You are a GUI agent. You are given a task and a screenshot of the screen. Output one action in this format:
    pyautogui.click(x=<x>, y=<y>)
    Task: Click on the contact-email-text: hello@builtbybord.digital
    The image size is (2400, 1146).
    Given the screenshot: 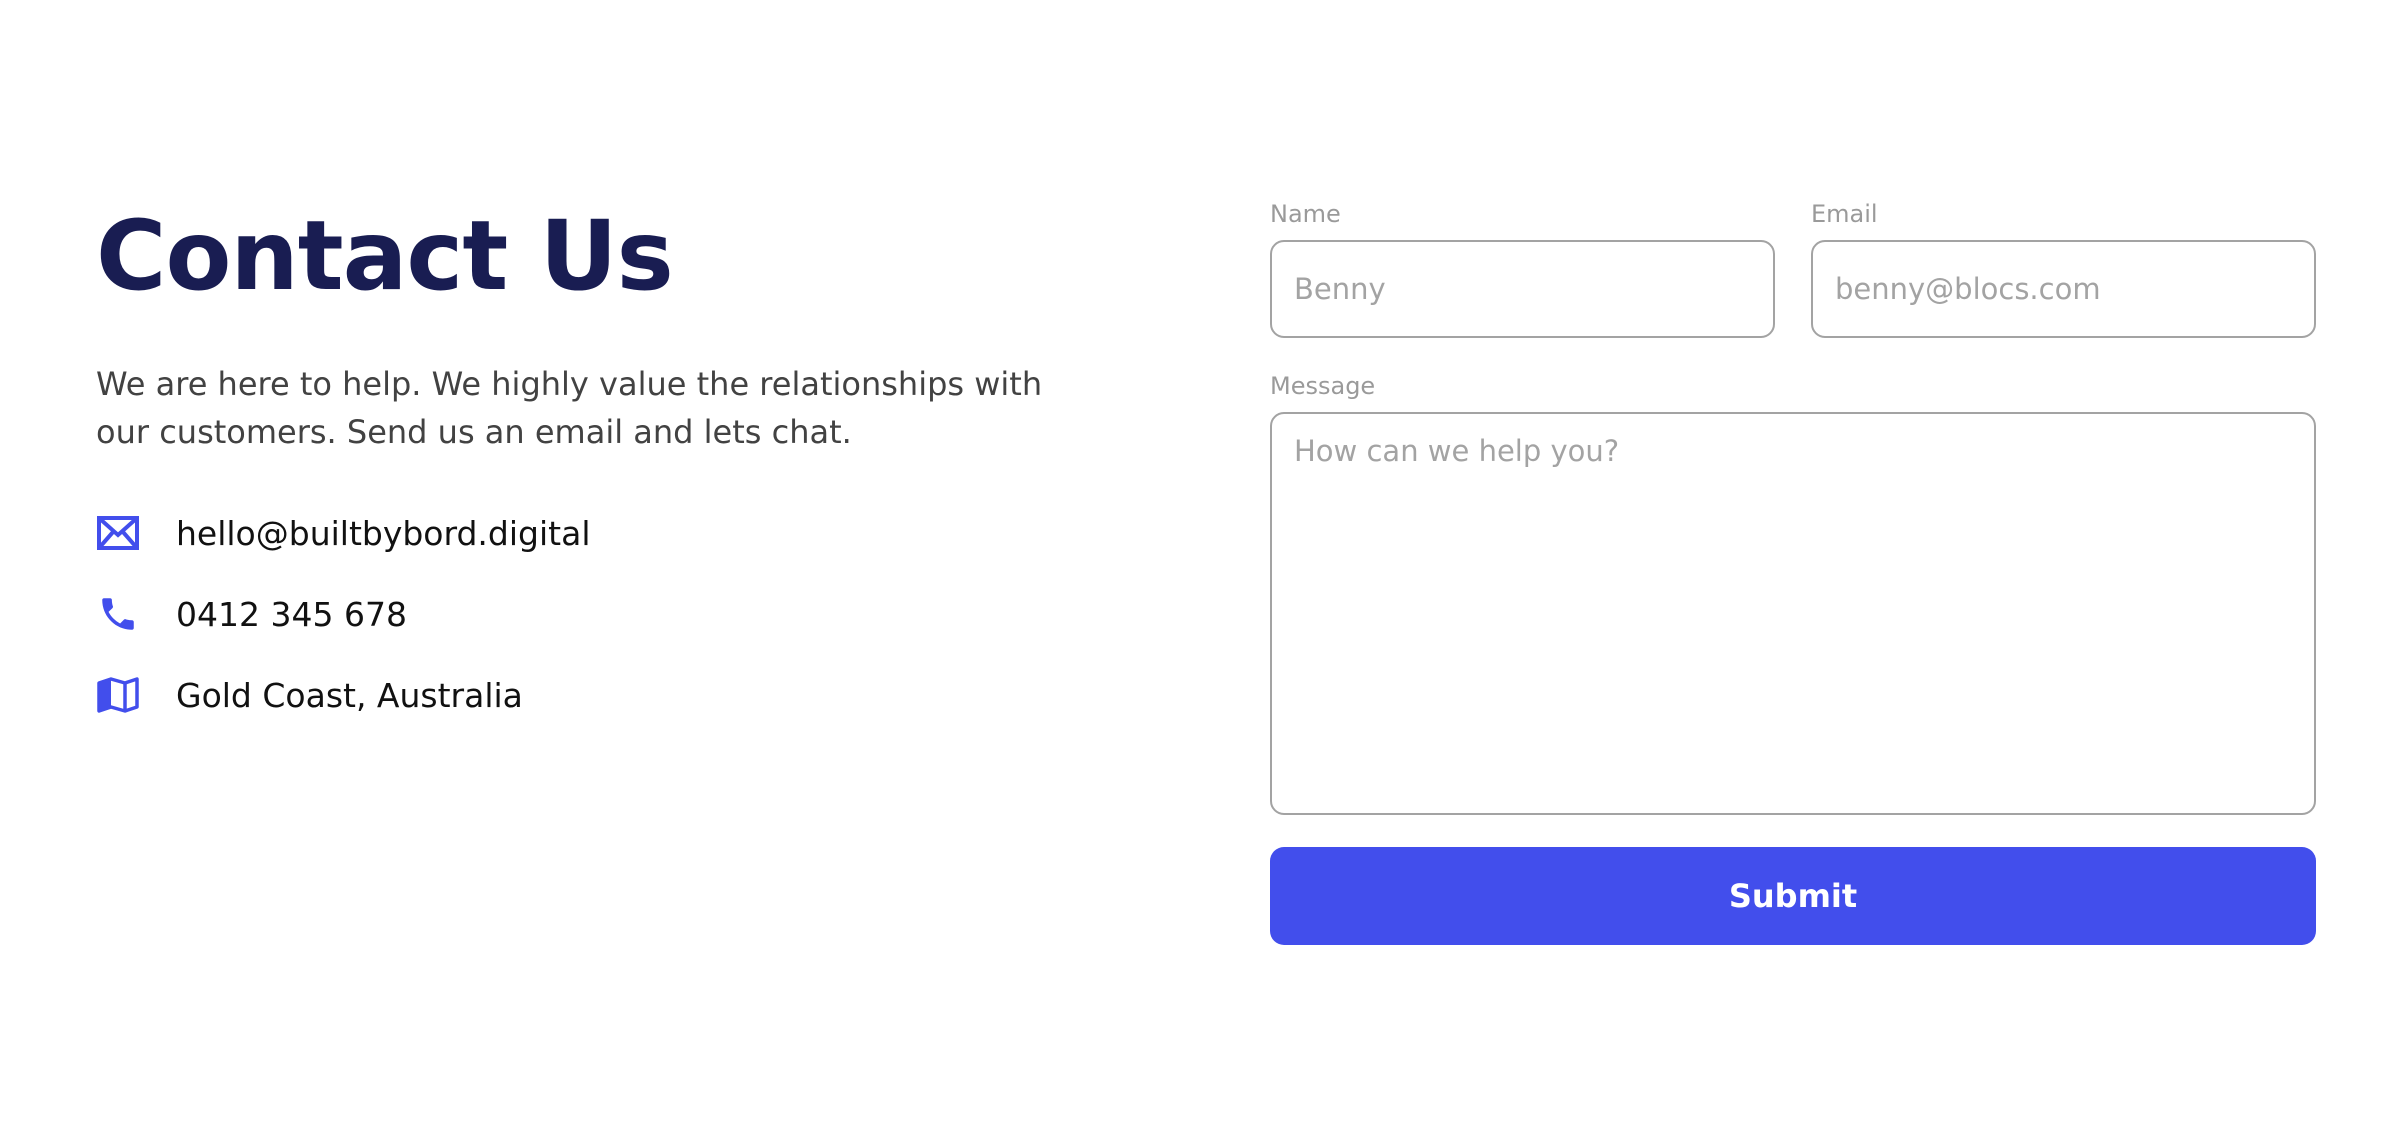 What is the action you would take?
    pyautogui.click(x=383, y=533)
    